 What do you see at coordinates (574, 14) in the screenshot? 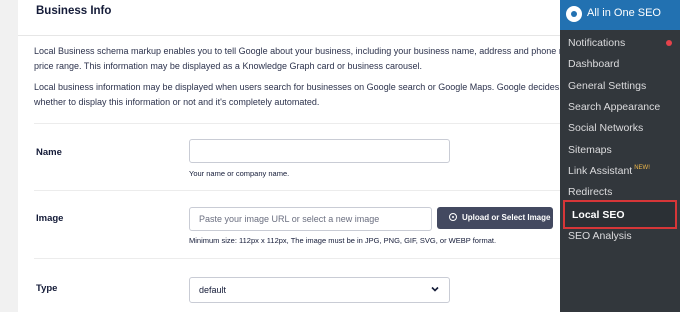
I see `aioseo-logo-icon` at bounding box center [574, 14].